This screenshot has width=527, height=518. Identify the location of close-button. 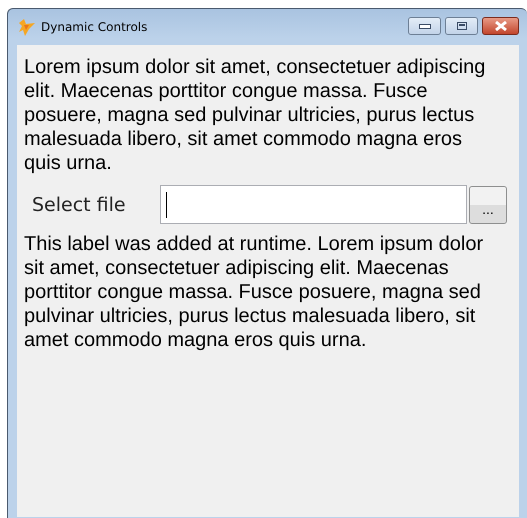
(500, 26).